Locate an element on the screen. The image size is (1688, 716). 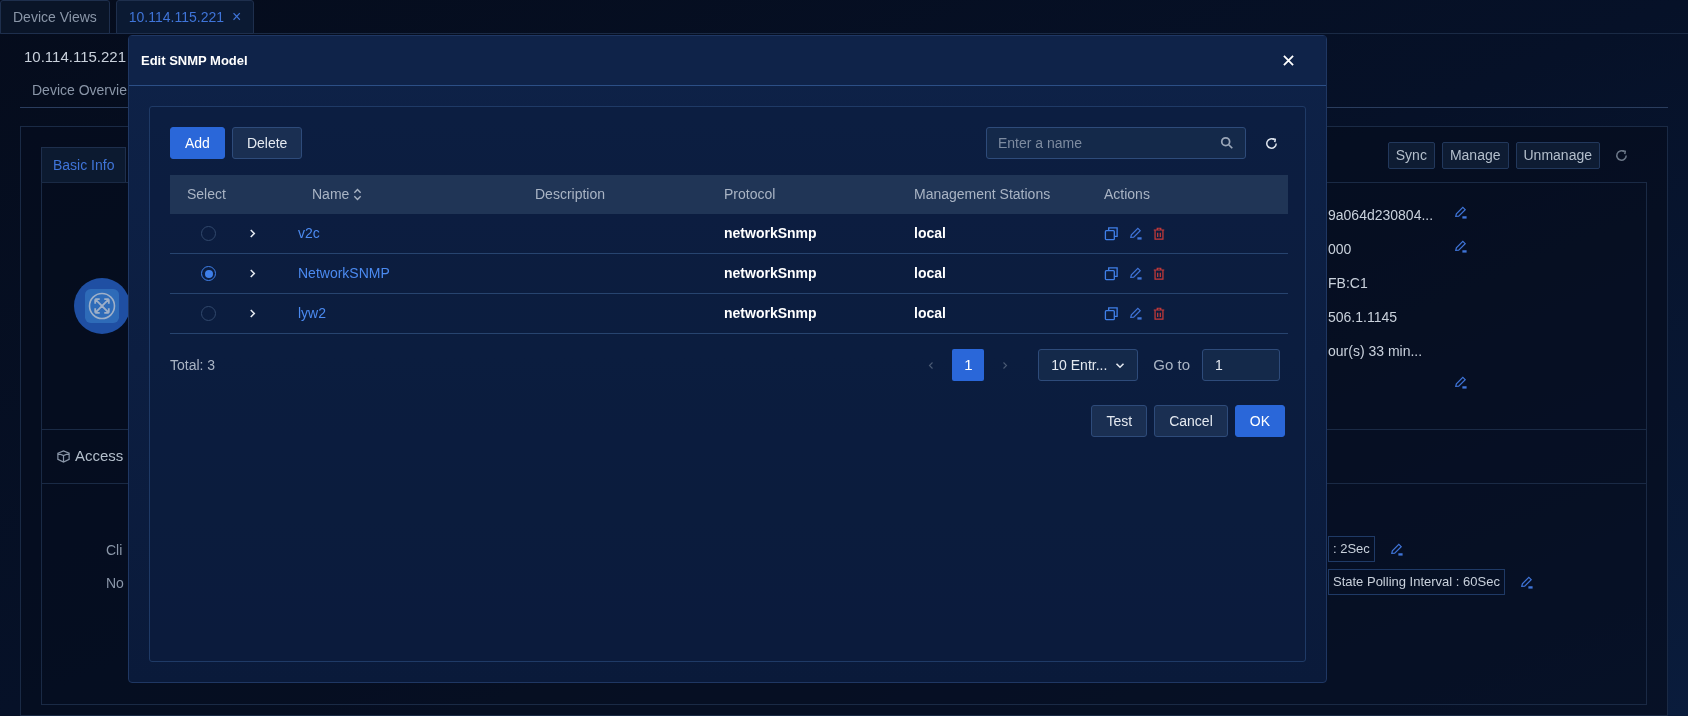
goto-label: Go to is located at coordinates (1171, 364).